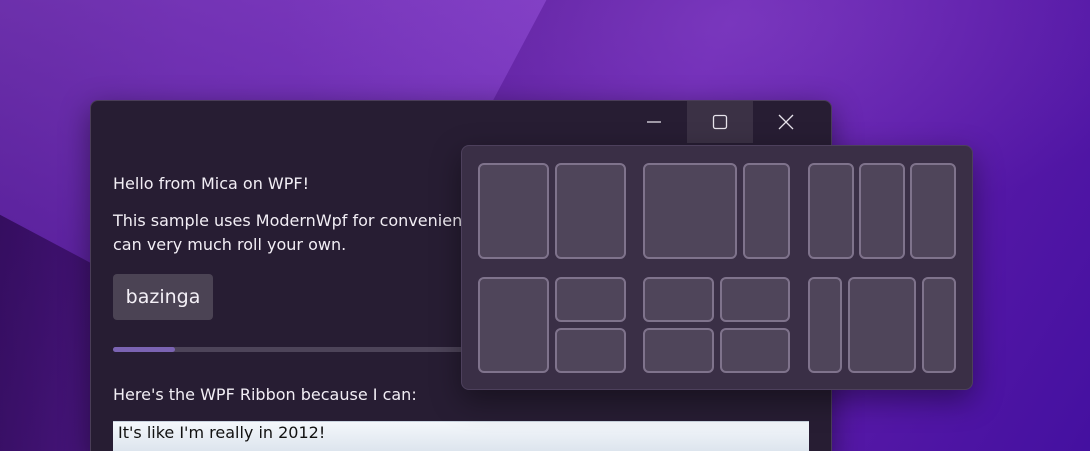 Image resolution: width=1090 pixels, height=451 pixels. I want to click on snap-zone-wide-narrow-right, so click(766, 211).